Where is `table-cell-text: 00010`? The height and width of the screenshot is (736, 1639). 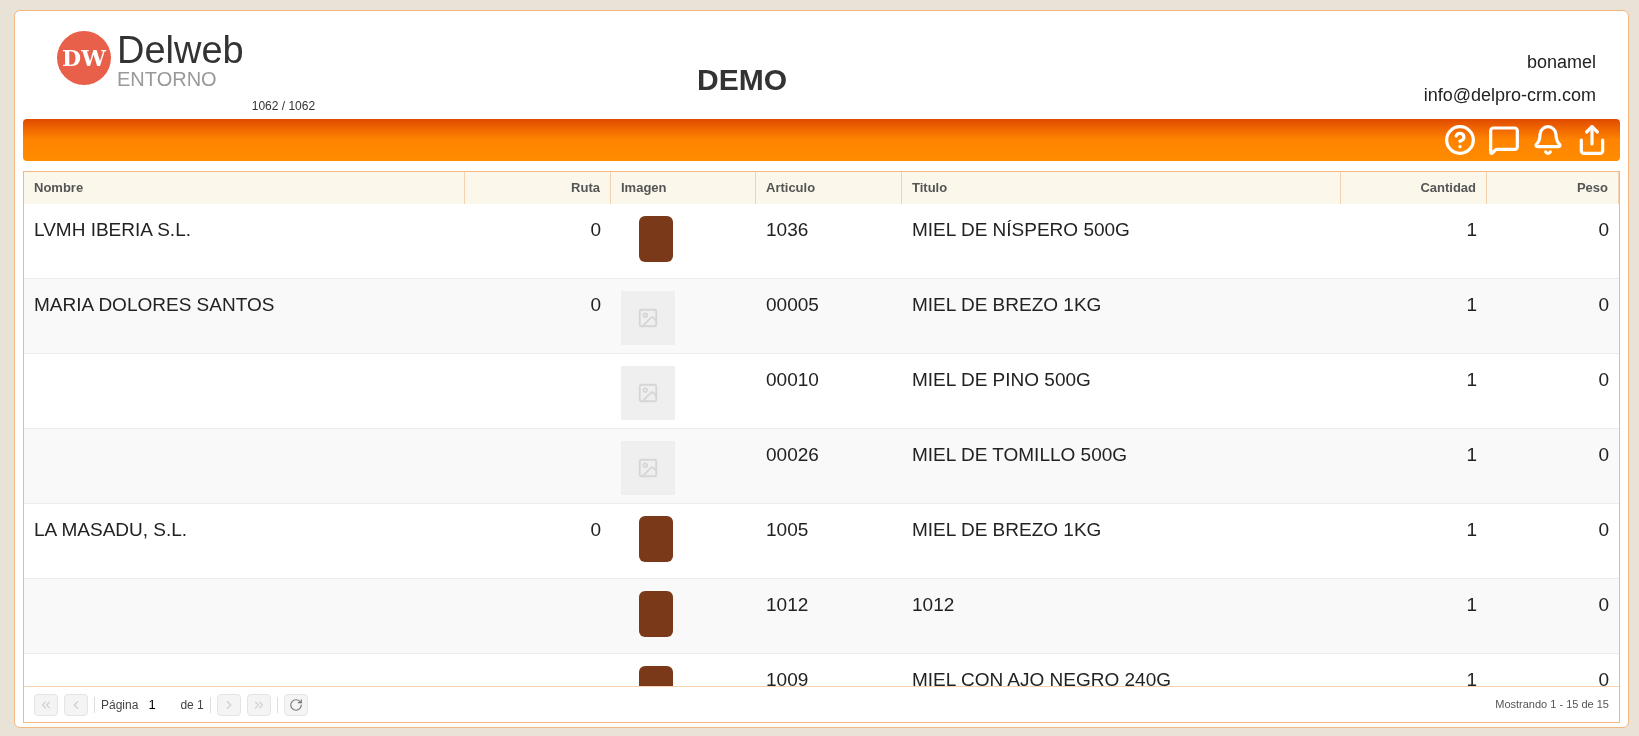
table-cell-text: 00010 is located at coordinates (792, 380).